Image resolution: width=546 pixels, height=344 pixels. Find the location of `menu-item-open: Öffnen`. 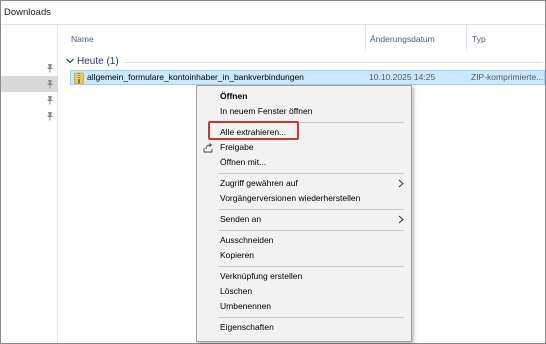

menu-item-open: Öffnen is located at coordinates (304, 96).